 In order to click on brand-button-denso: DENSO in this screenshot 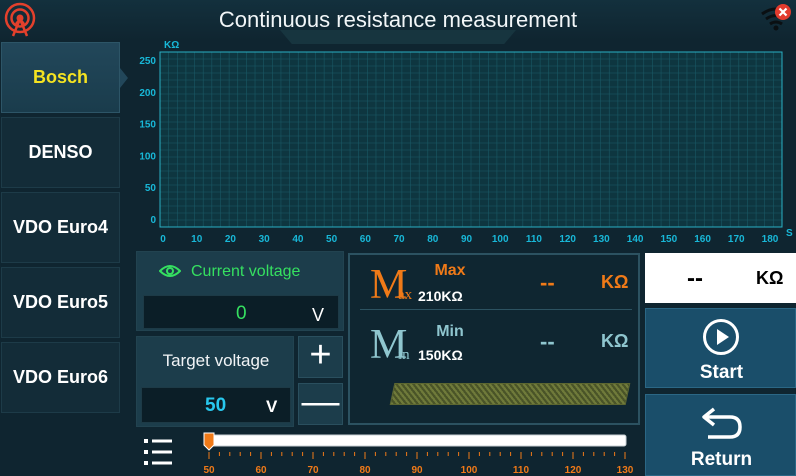, I will do `click(60, 152)`.